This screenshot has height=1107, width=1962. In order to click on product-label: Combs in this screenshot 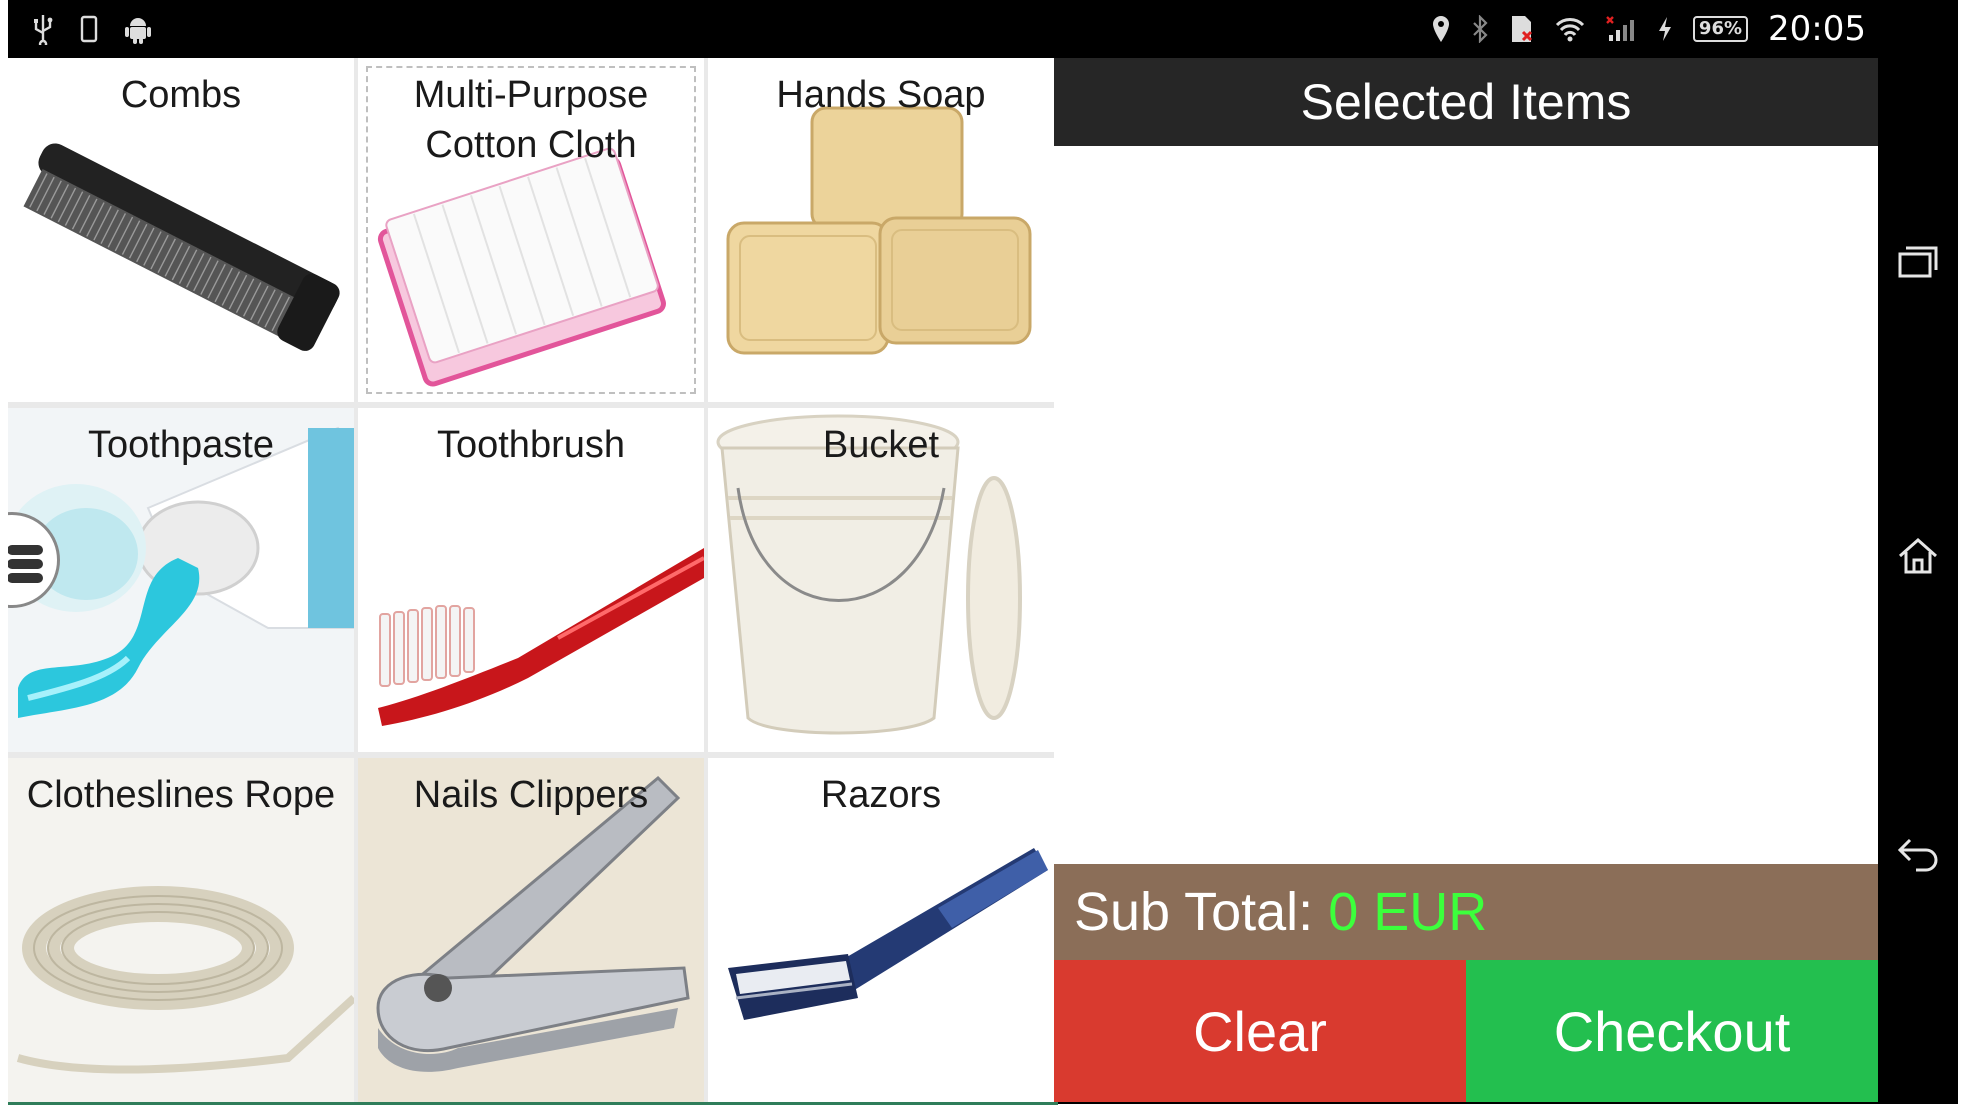, I will do `click(181, 95)`.